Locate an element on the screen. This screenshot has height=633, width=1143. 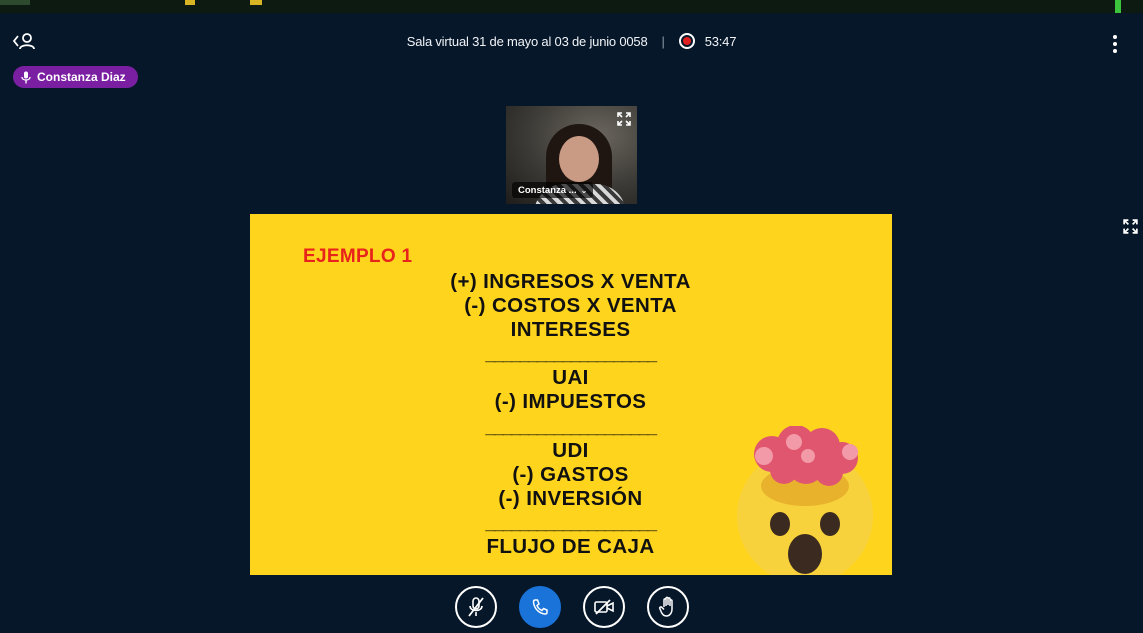
slide-line: (+) INGRESOS X VENTA is located at coordinates (570, 281).